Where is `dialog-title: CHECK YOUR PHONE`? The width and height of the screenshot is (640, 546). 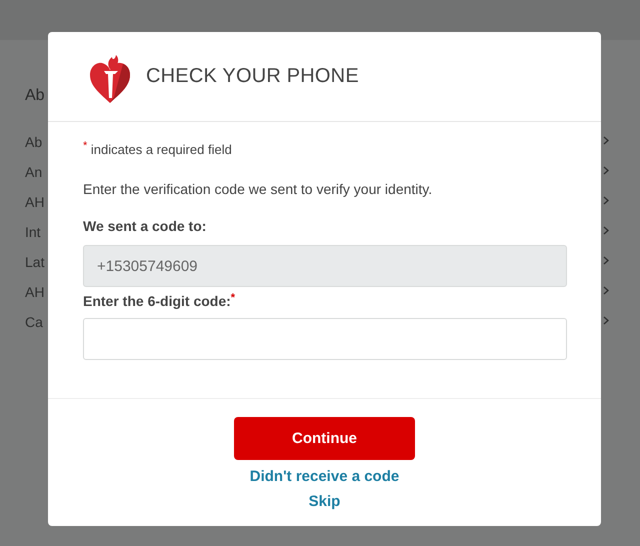
dialog-title: CHECK YOUR PHONE is located at coordinates (252, 76).